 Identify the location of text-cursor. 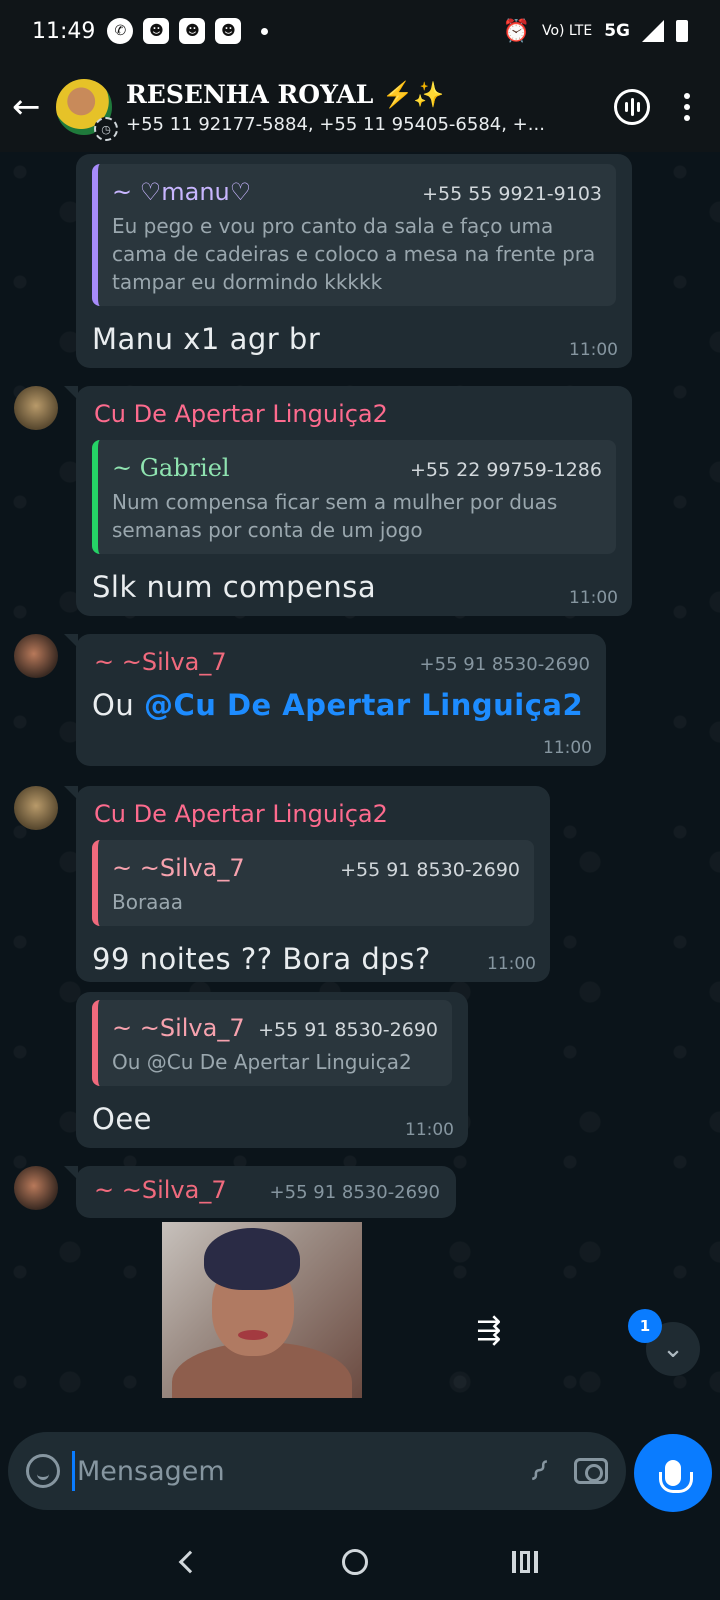
(73, 1471).